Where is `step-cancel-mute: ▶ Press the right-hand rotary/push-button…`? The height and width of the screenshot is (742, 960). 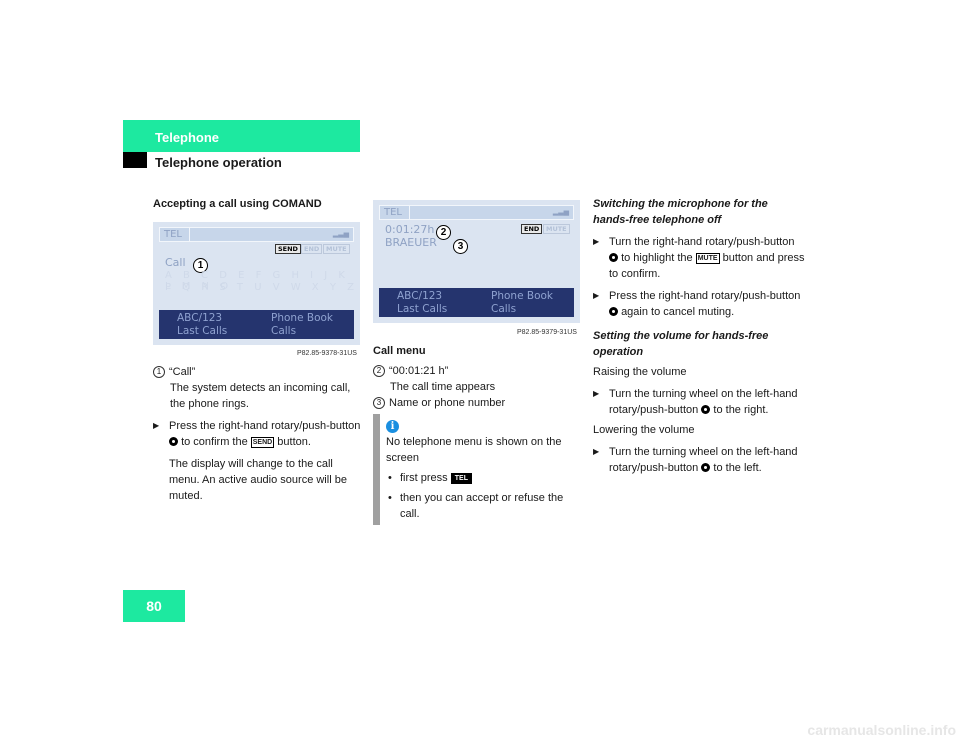
step-cancel-mute: ▶ Press the right-hand rotary/push-button… is located at coordinates (697, 304).